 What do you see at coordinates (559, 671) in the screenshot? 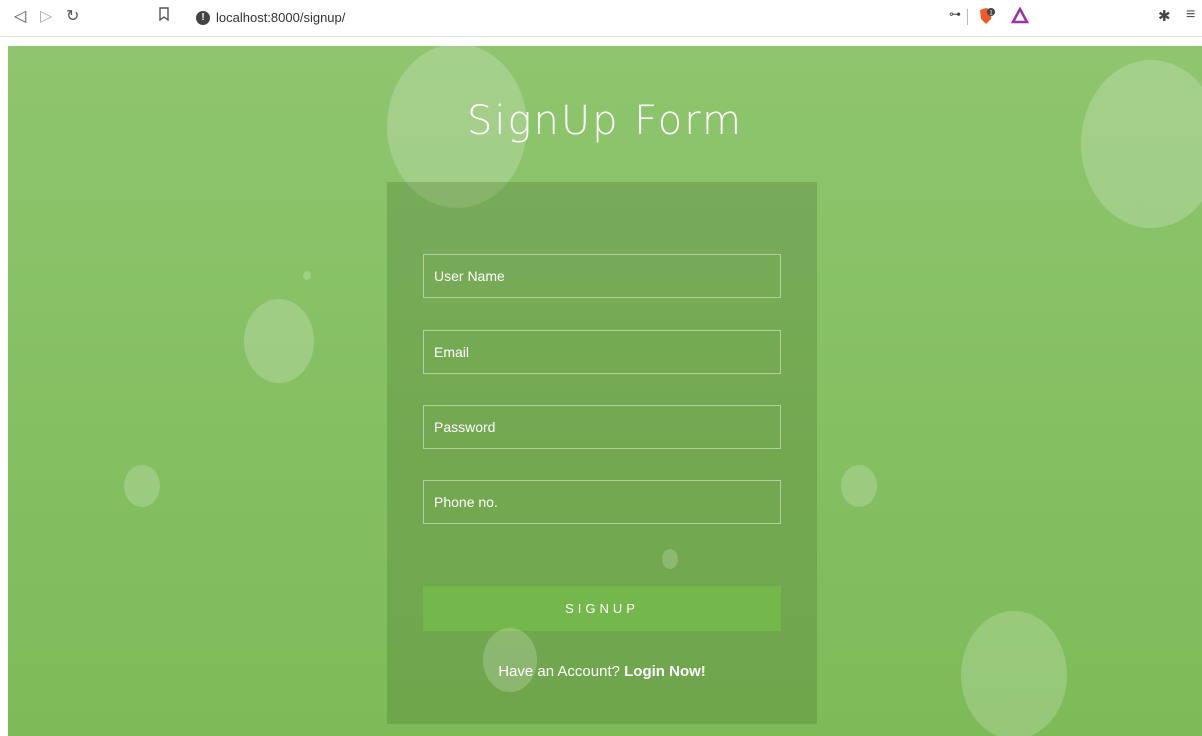
I see `account-prompt-text: Have an Account?` at bounding box center [559, 671].